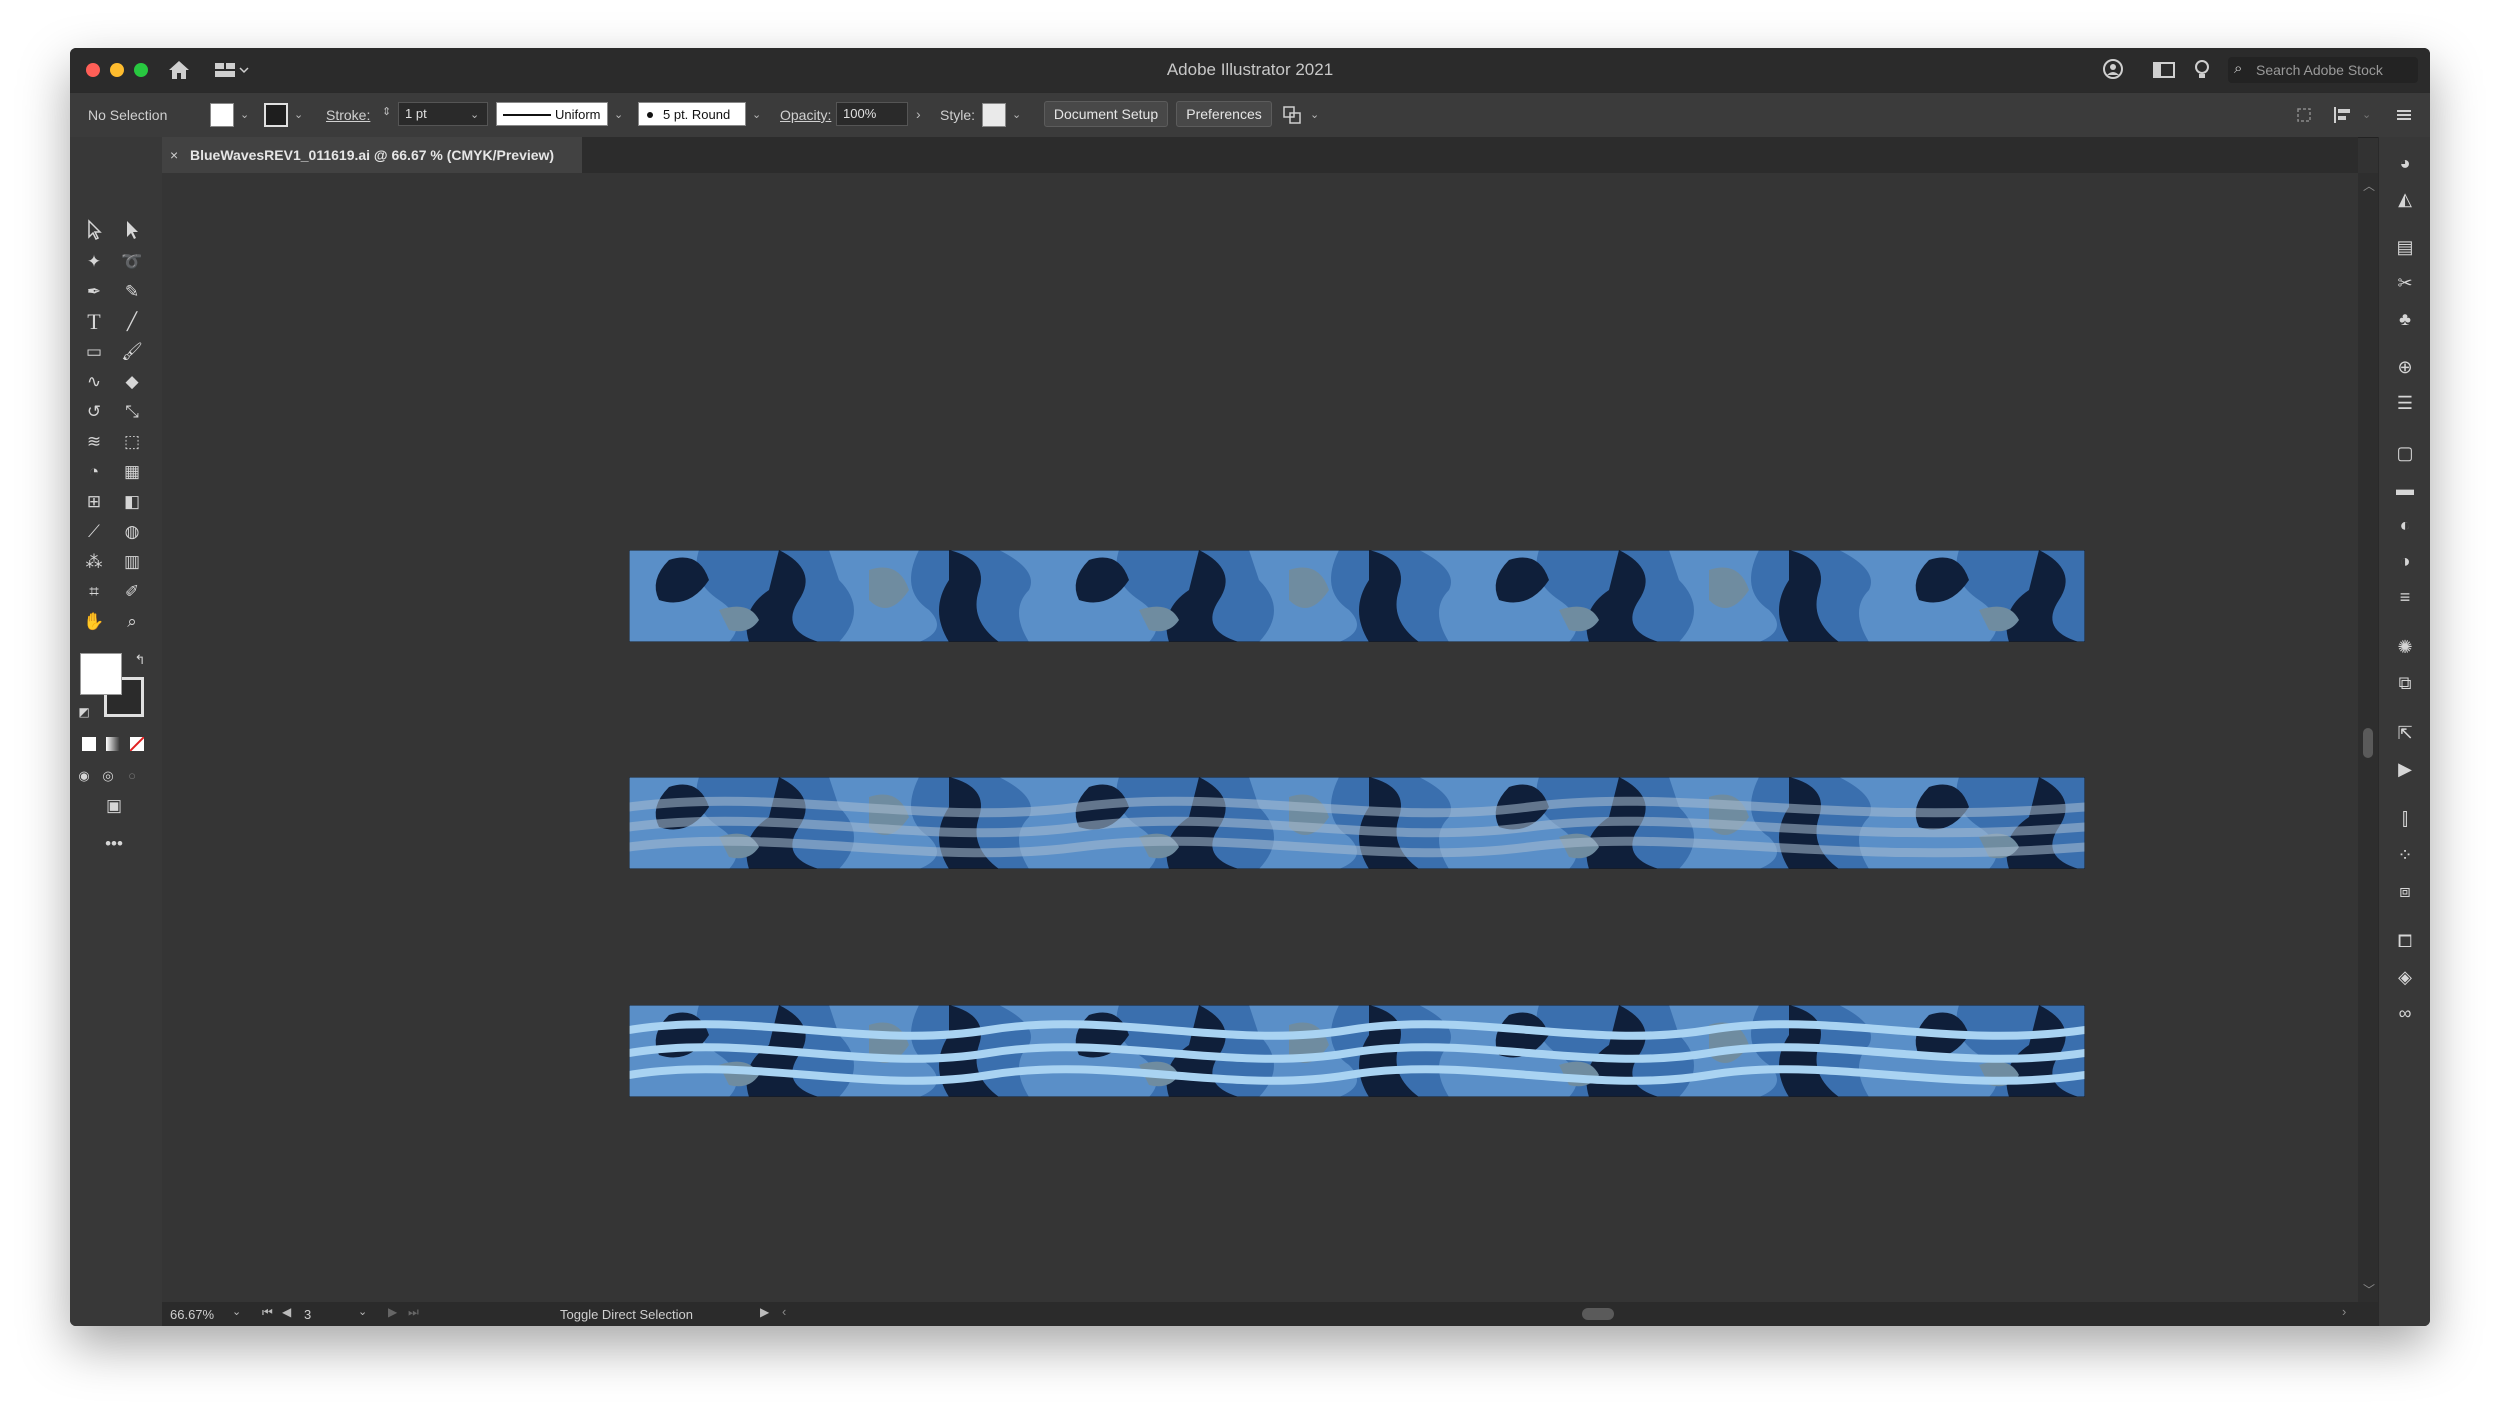 Image resolution: width=2500 pixels, height=1419 pixels. I want to click on gradient-mode-icon, so click(113, 744).